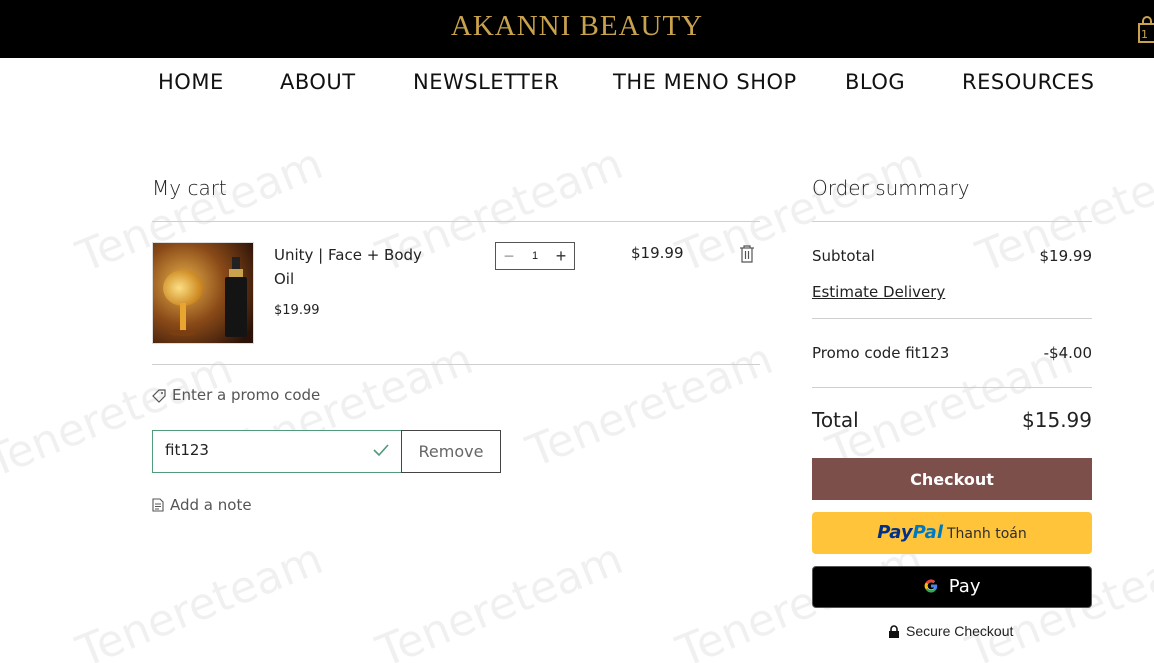  I want to click on tag-icon, so click(159, 396).